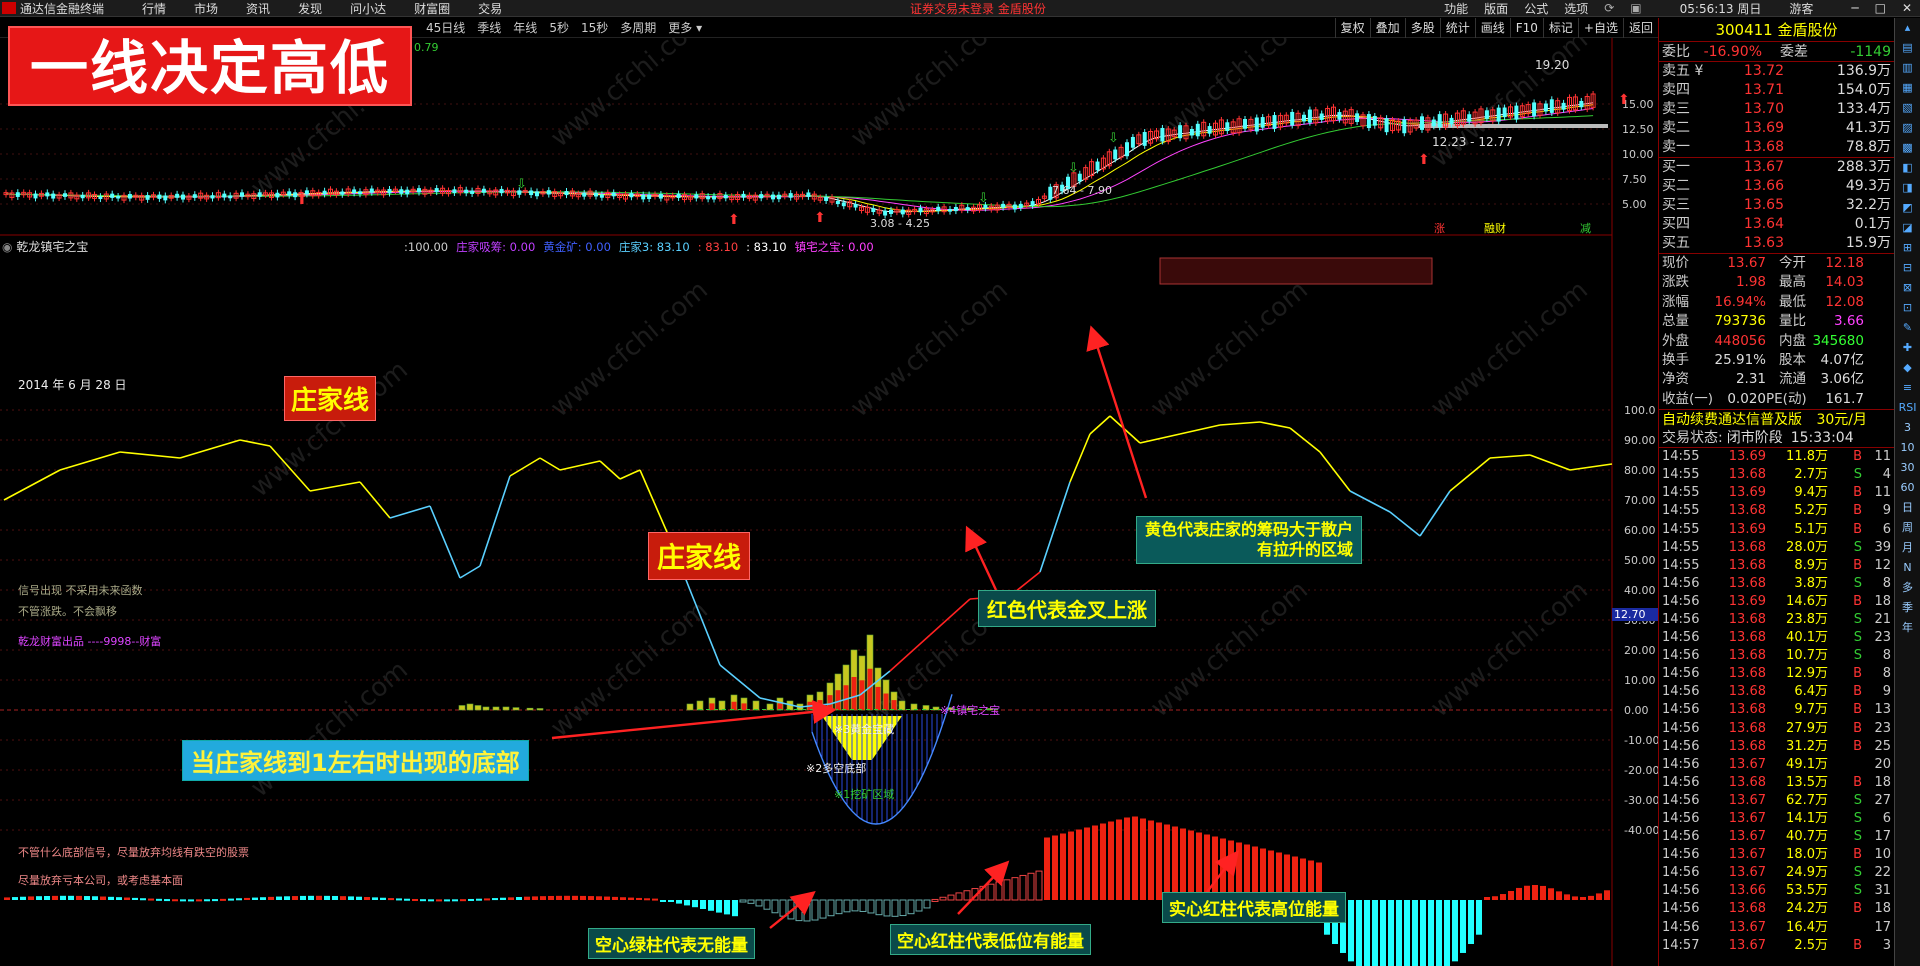 This screenshot has height=966, width=1920. Describe the element at coordinates (1776, 566) in the screenshot. I see `tick-row: 14:55 13.68 8.9万 B 12` at that location.